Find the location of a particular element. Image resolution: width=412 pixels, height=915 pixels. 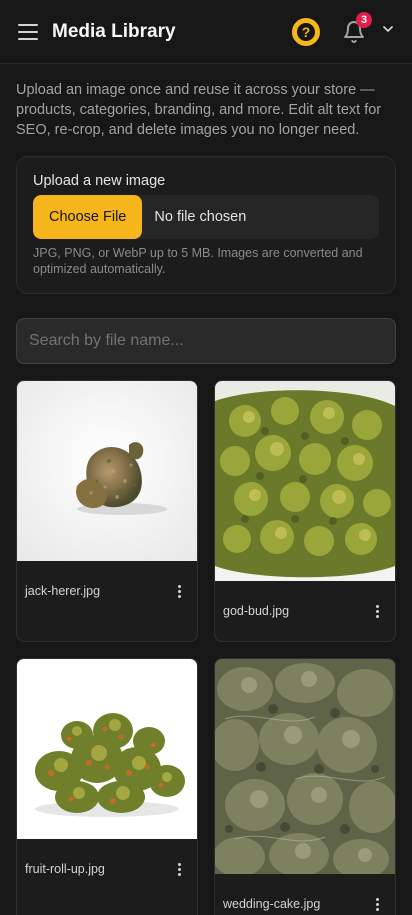

file-name: jack-herer.jpg is located at coordinates (63, 591).